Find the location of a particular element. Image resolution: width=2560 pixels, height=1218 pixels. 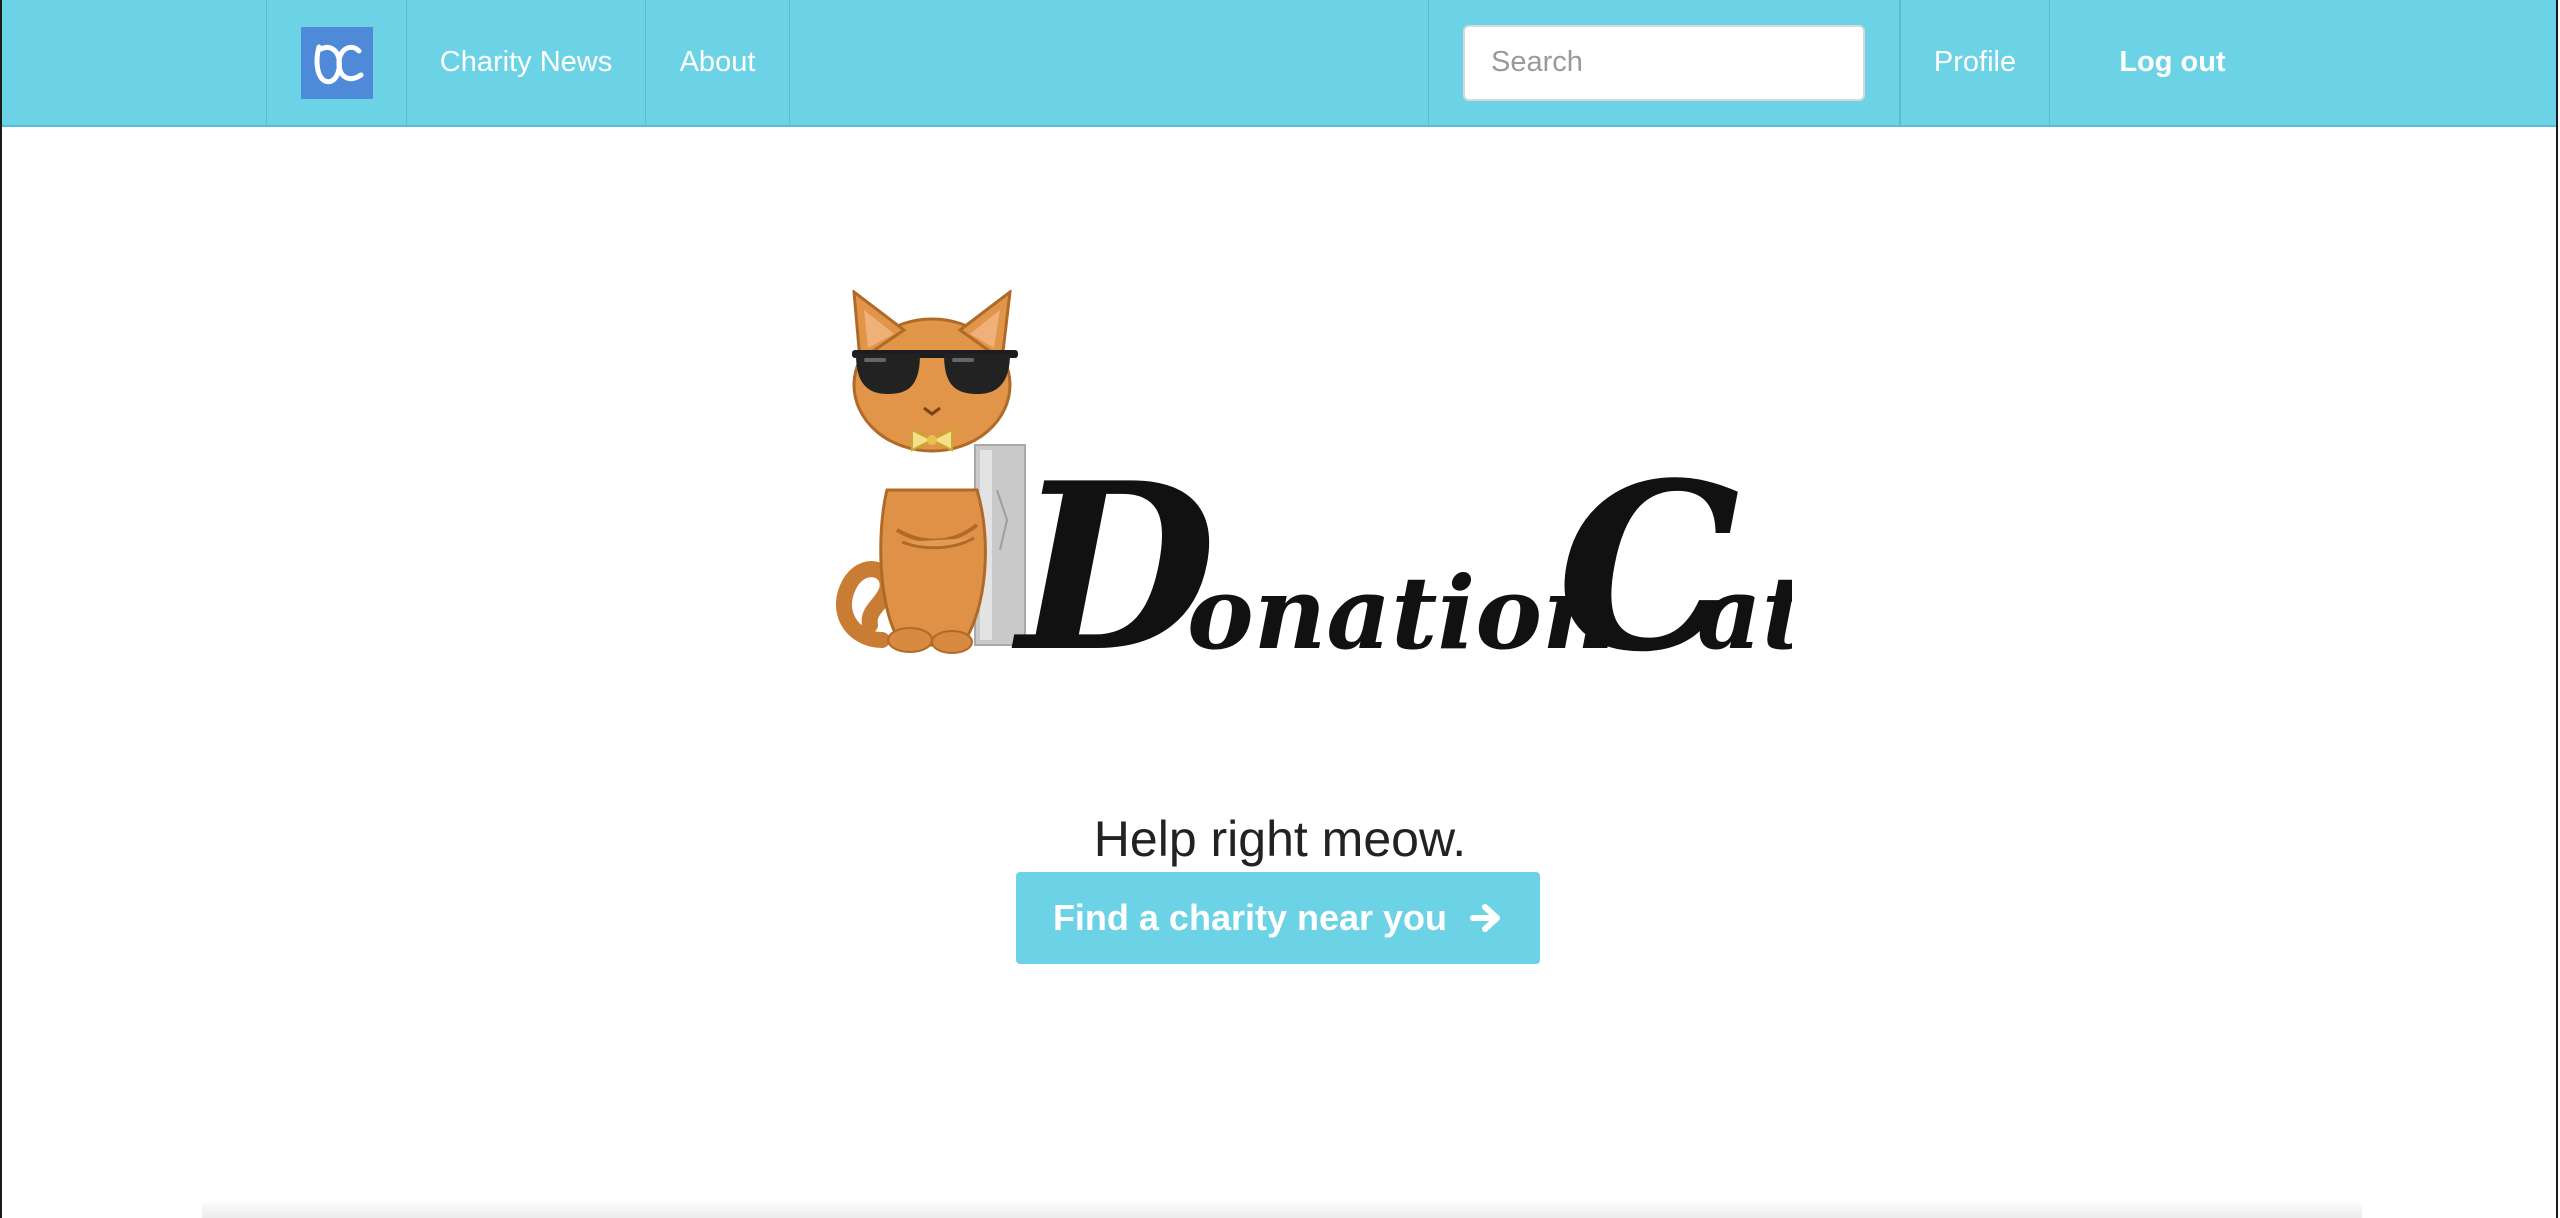

donation-cat-logo: D onation C at is located at coordinates (1321, 495).